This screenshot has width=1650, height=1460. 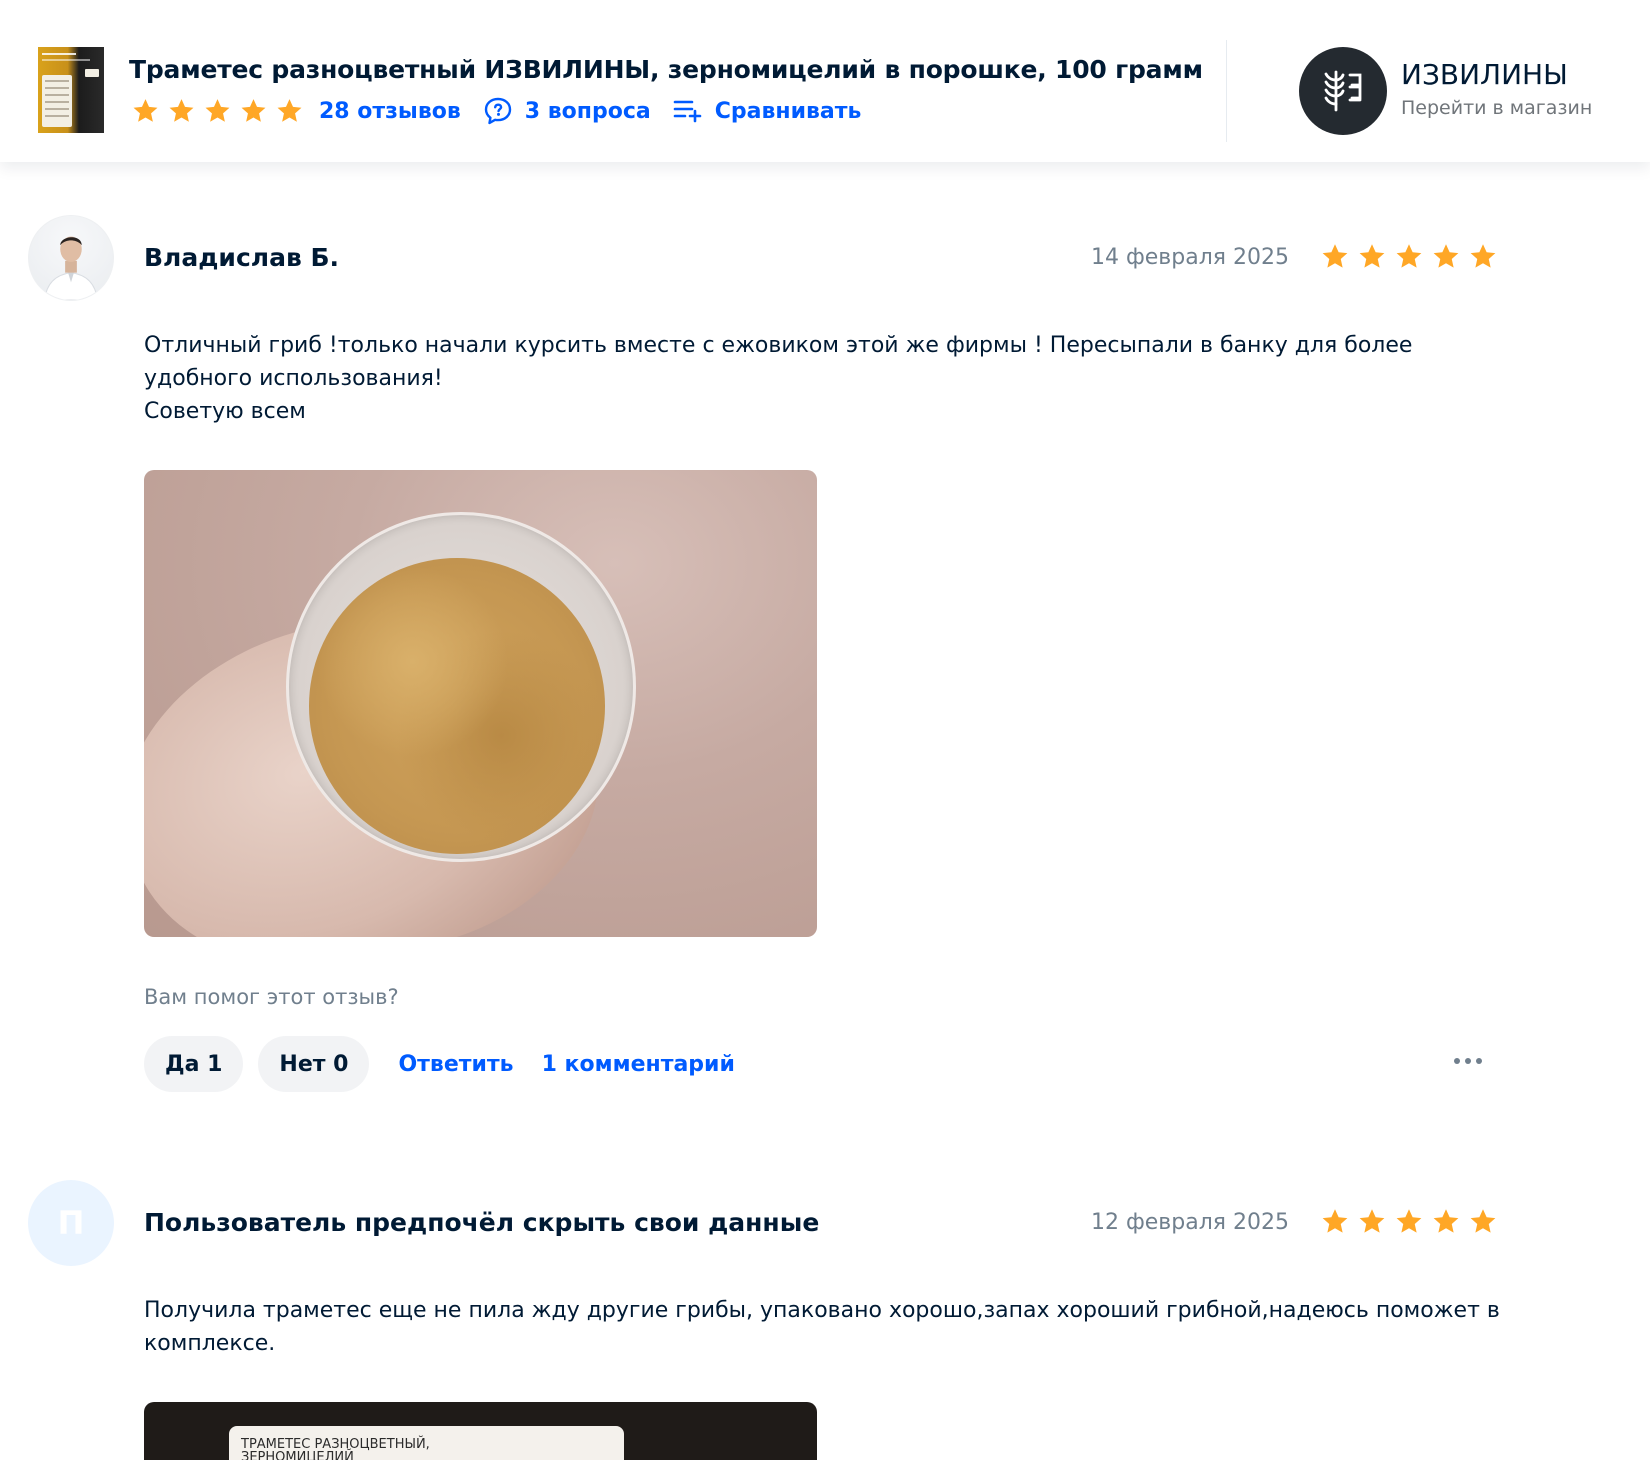 What do you see at coordinates (241, 257) in the screenshot?
I see `review-author: Владислав Б.` at bounding box center [241, 257].